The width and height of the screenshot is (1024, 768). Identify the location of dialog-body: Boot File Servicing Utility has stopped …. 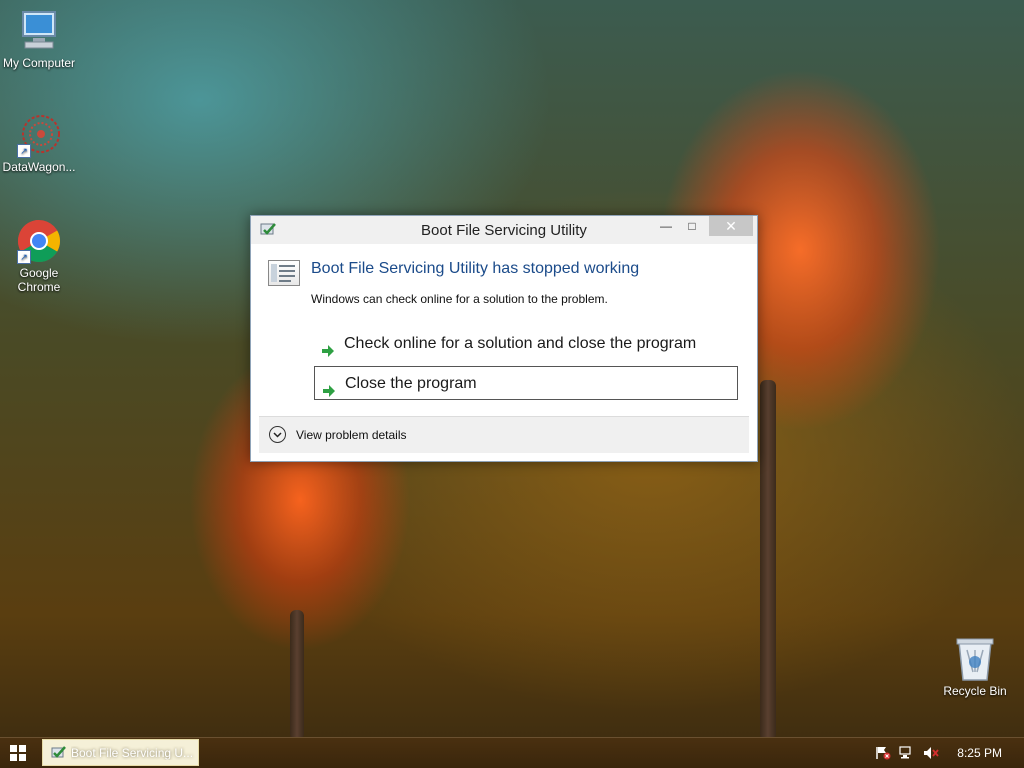
(504, 329).